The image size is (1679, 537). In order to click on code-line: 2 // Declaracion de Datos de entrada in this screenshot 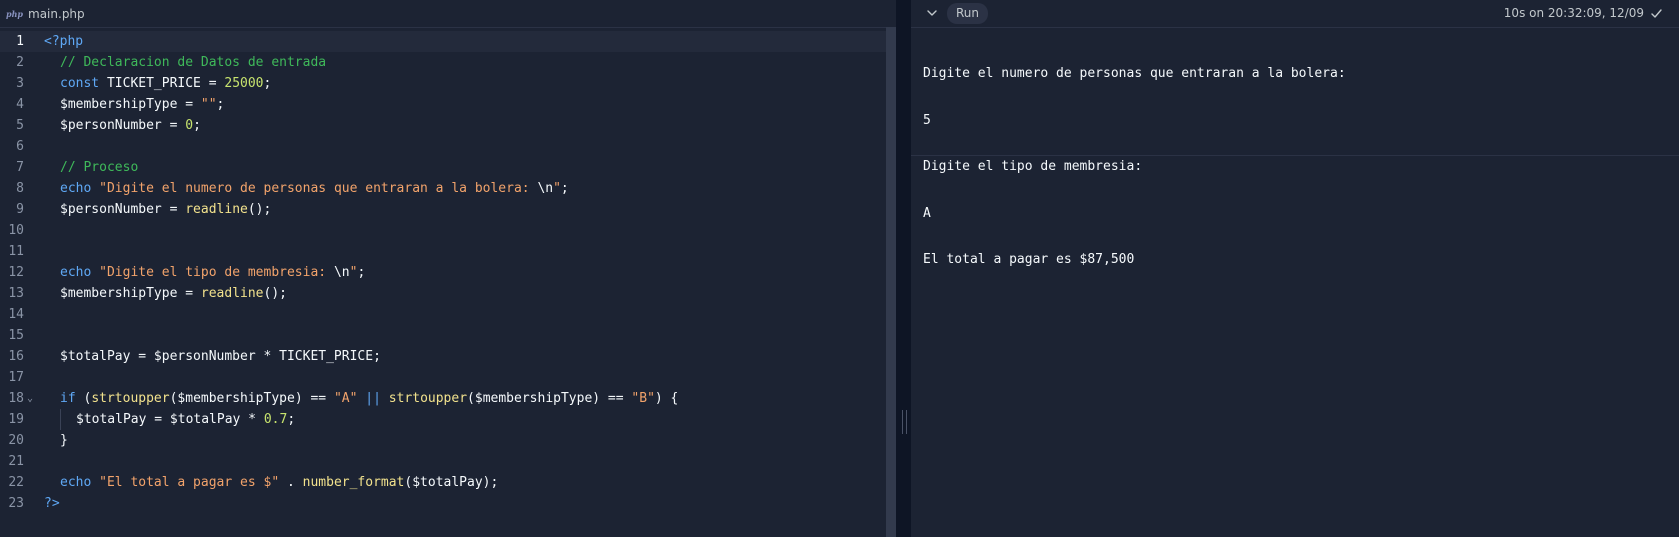, I will do `click(443, 62)`.